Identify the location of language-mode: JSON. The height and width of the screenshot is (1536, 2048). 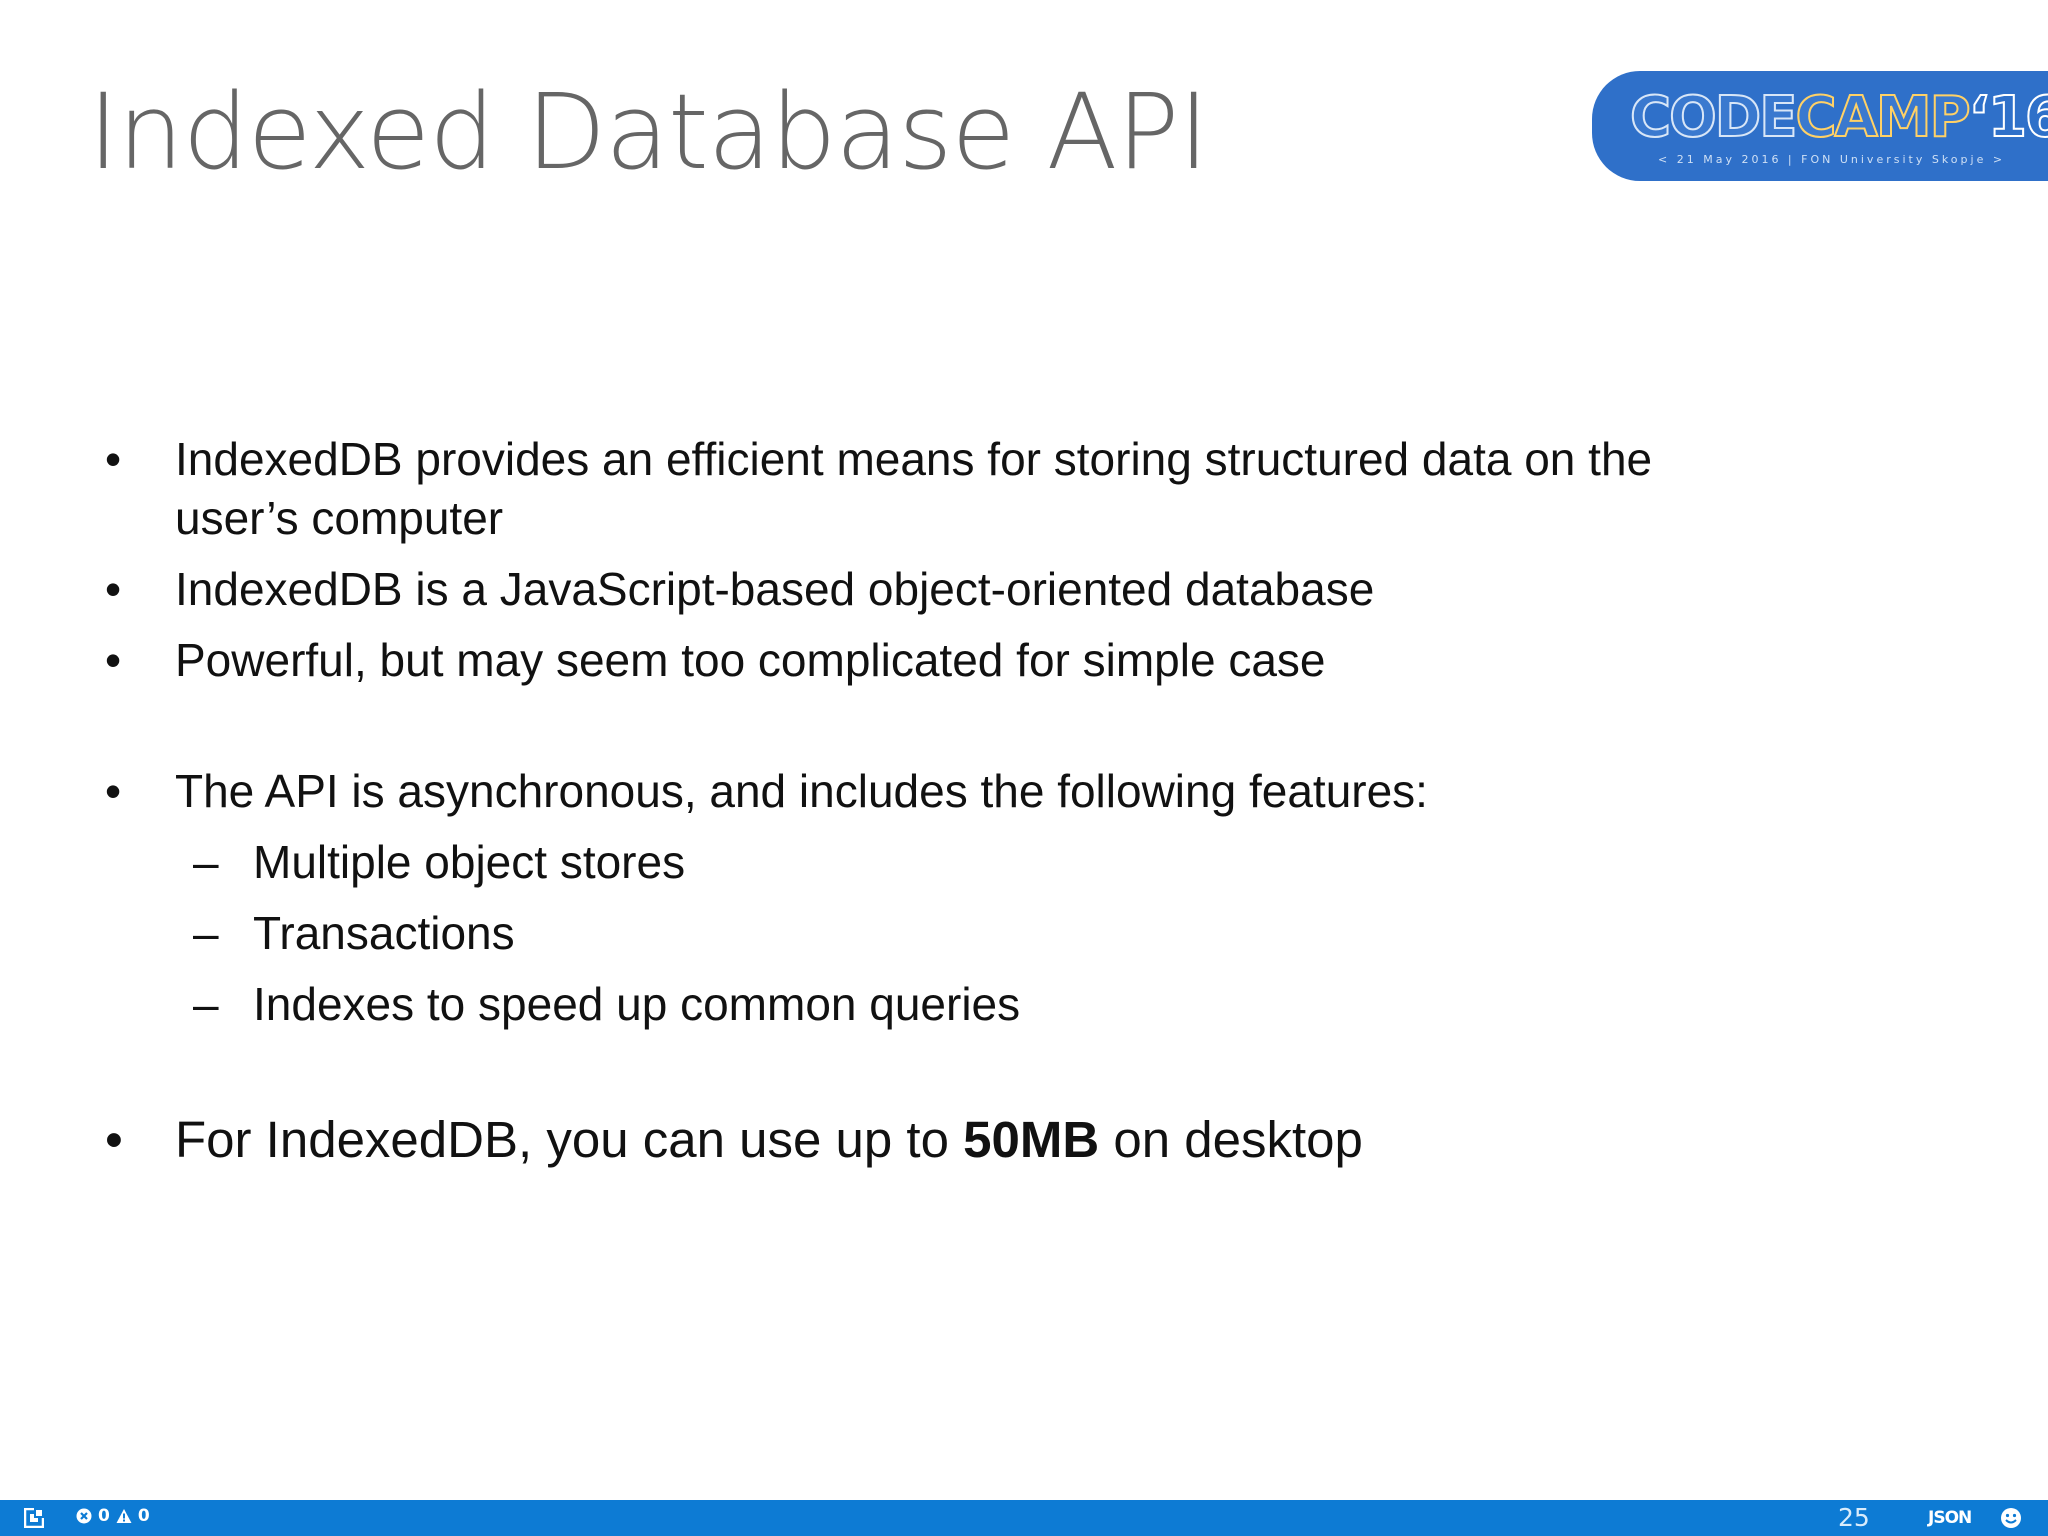
(1950, 1518).